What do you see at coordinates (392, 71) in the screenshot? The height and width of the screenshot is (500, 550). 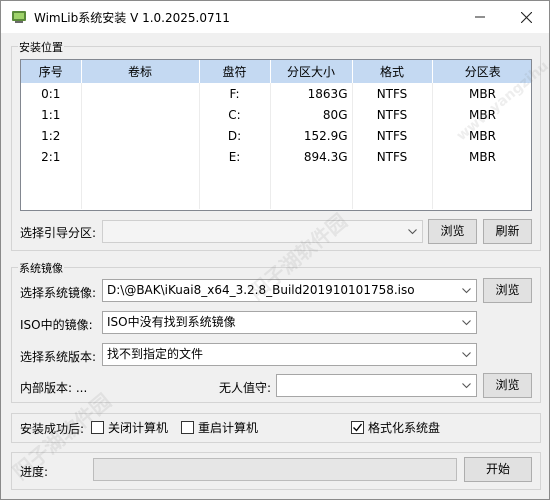 I see `column-header: 格式` at bounding box center [392, 71].